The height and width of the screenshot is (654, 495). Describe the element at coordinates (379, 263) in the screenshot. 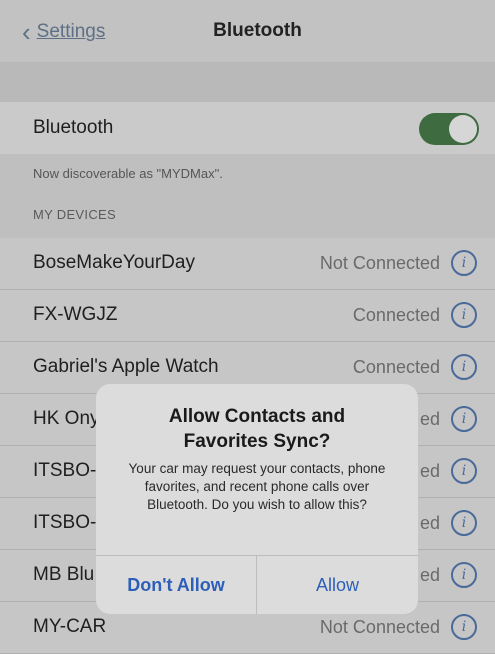

I see `device-status: Not Connected` at that location.